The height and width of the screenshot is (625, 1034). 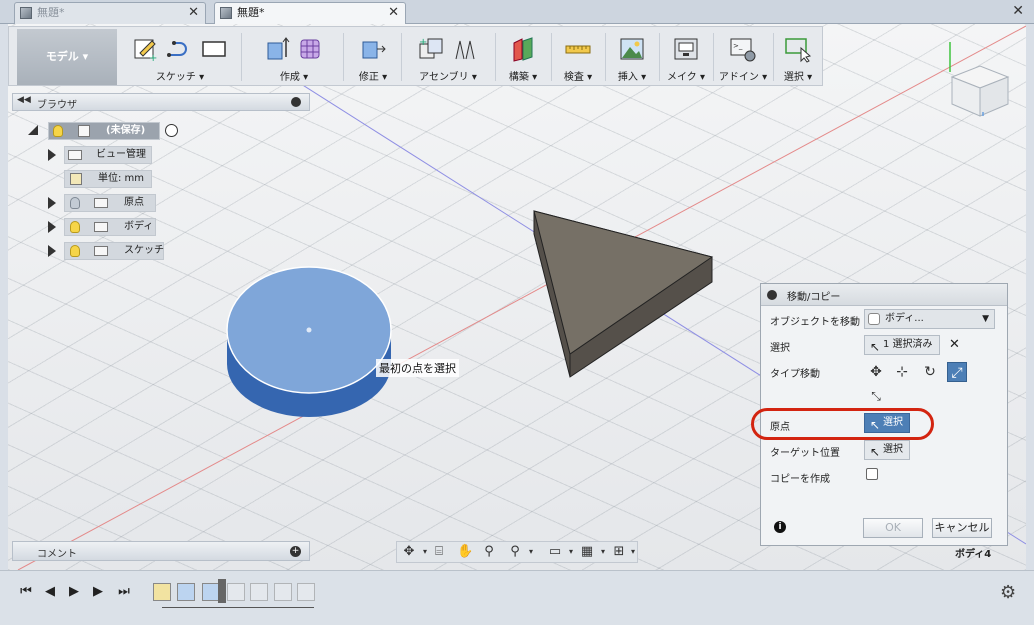 I want to click on fit-icon: ⚲, so click(x=515, y=552).